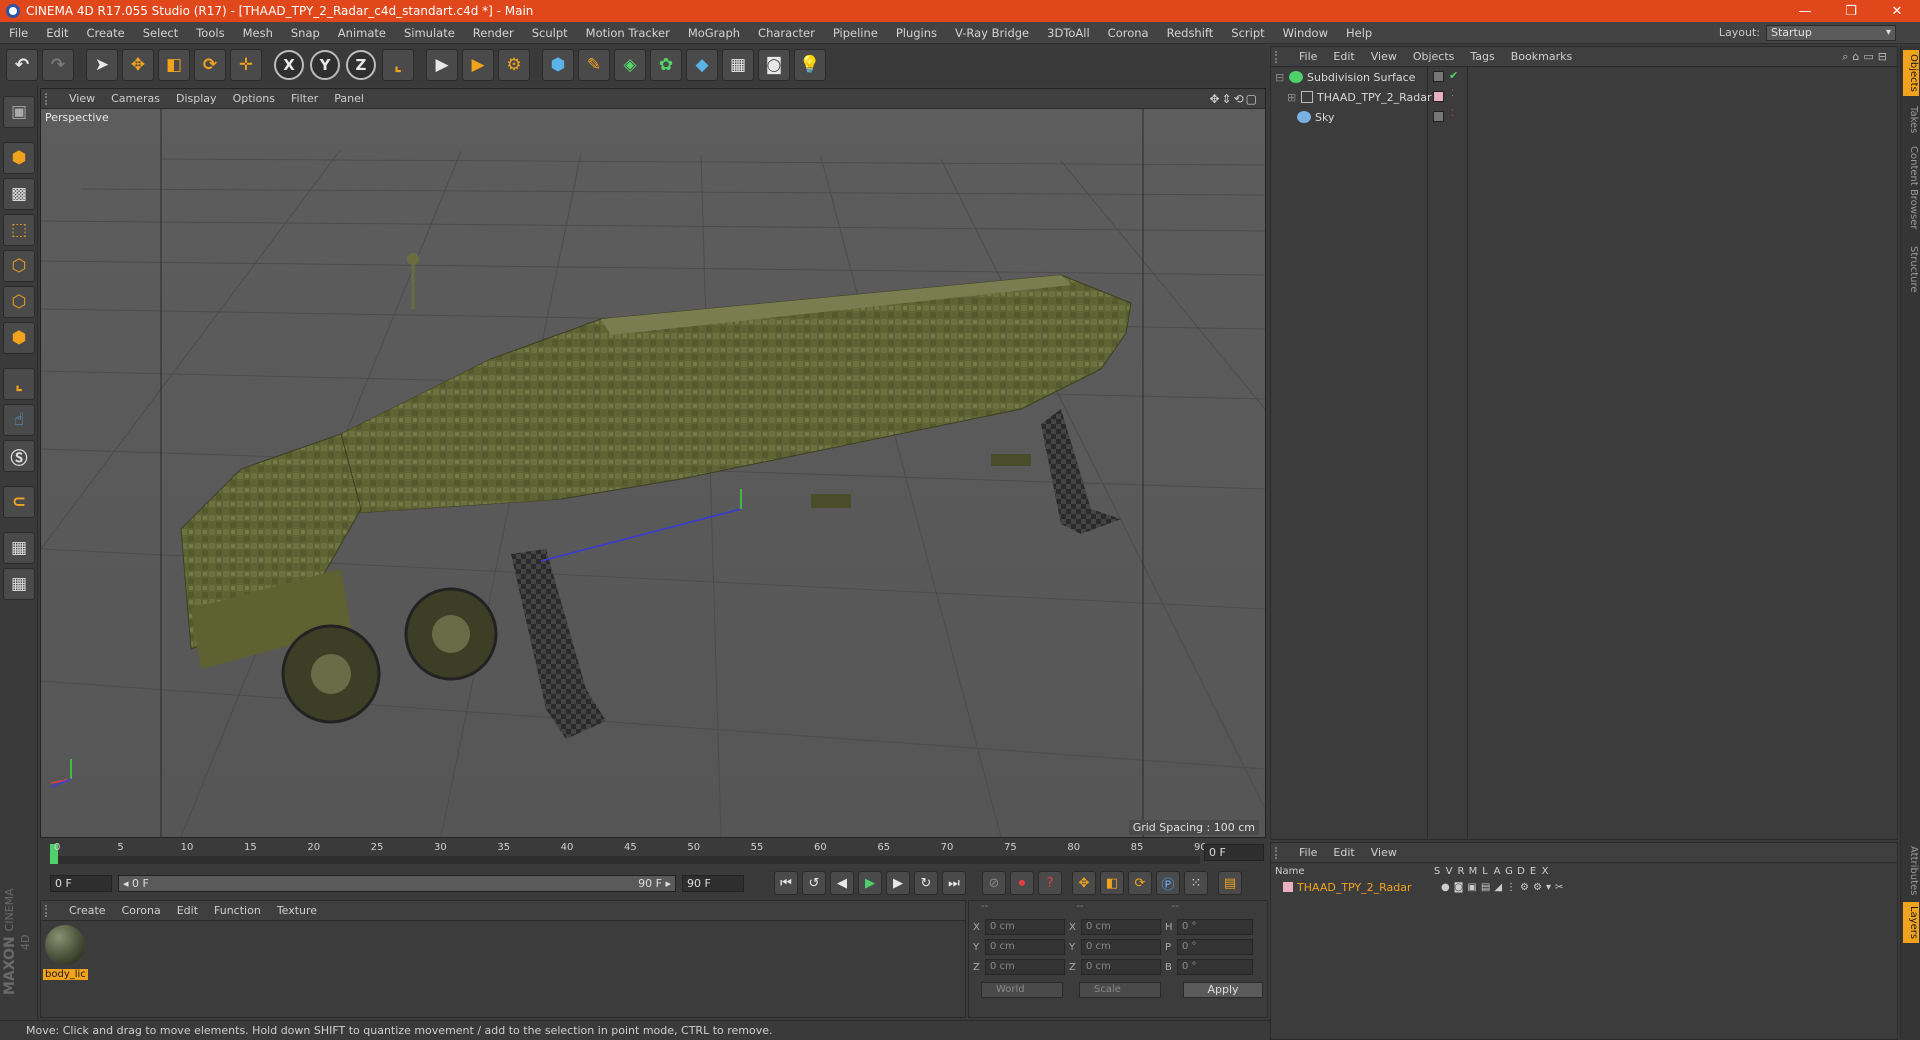  What do you see at coordinates (1541, 56) in the screenshot?
I see `object-menu-bookmarks: Bookmarks` at bounding box center [1541, 56].